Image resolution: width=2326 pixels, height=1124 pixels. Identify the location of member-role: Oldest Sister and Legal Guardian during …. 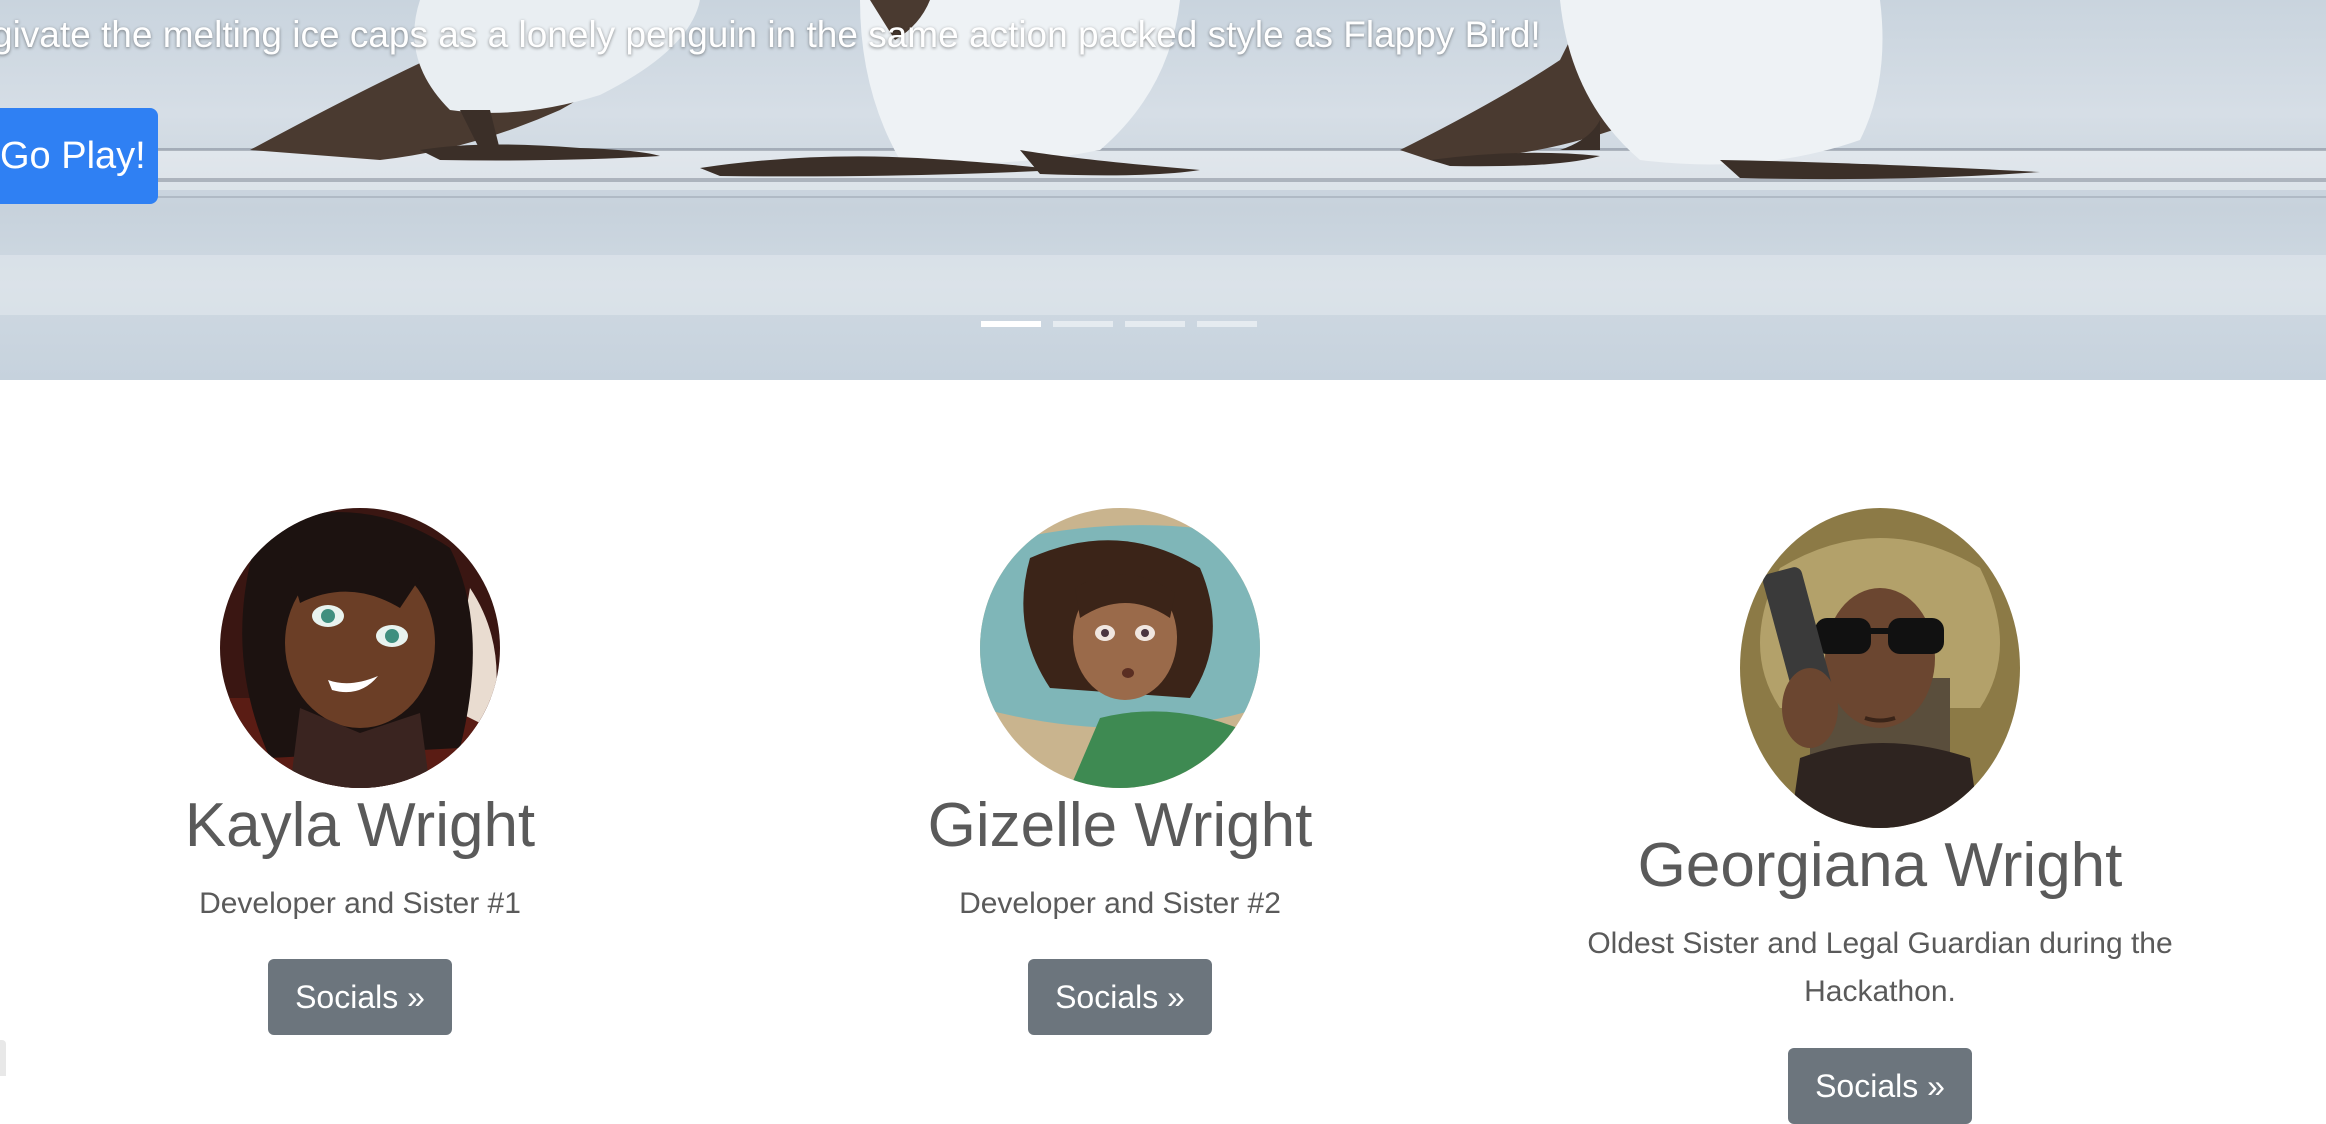
(1880, 967).